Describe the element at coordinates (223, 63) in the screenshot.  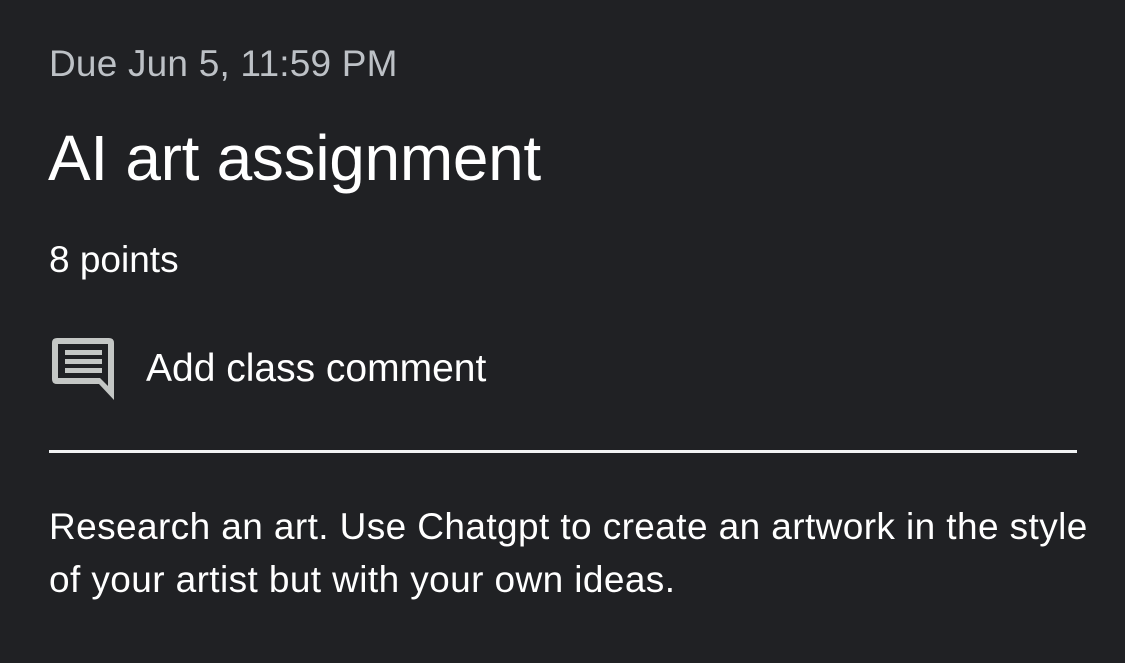
I see `due-date: Due Jun 5, 11:59 PM` at that location.